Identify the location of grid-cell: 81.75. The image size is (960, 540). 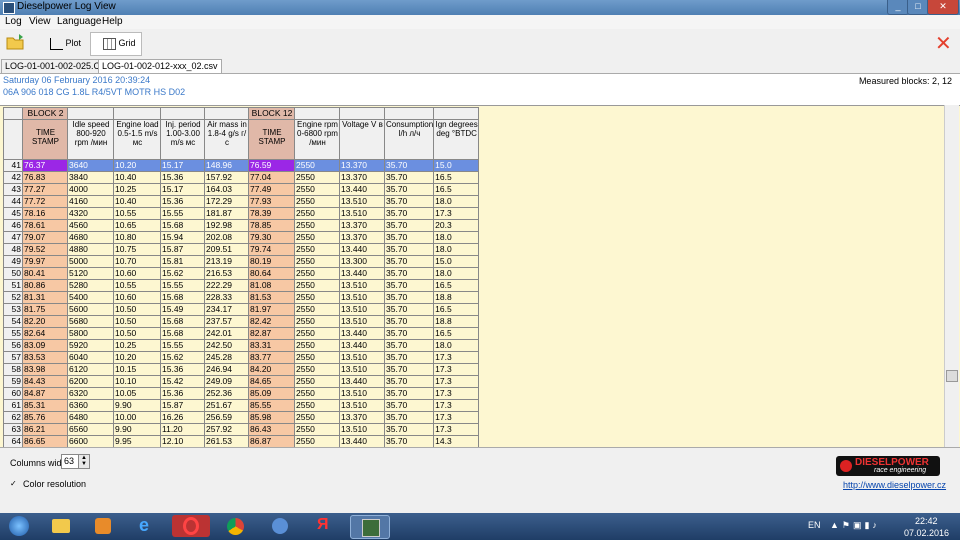
(45, 309).